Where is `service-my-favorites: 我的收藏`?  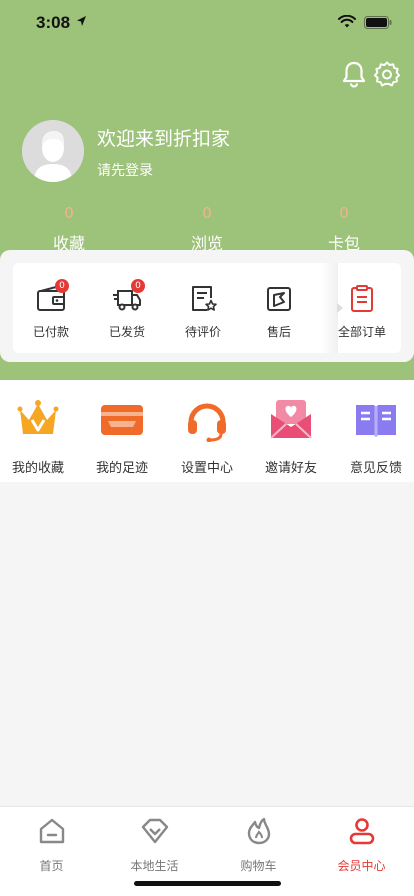
service-my-favorites: 我的收藏 is located at coordinates (39, 437).